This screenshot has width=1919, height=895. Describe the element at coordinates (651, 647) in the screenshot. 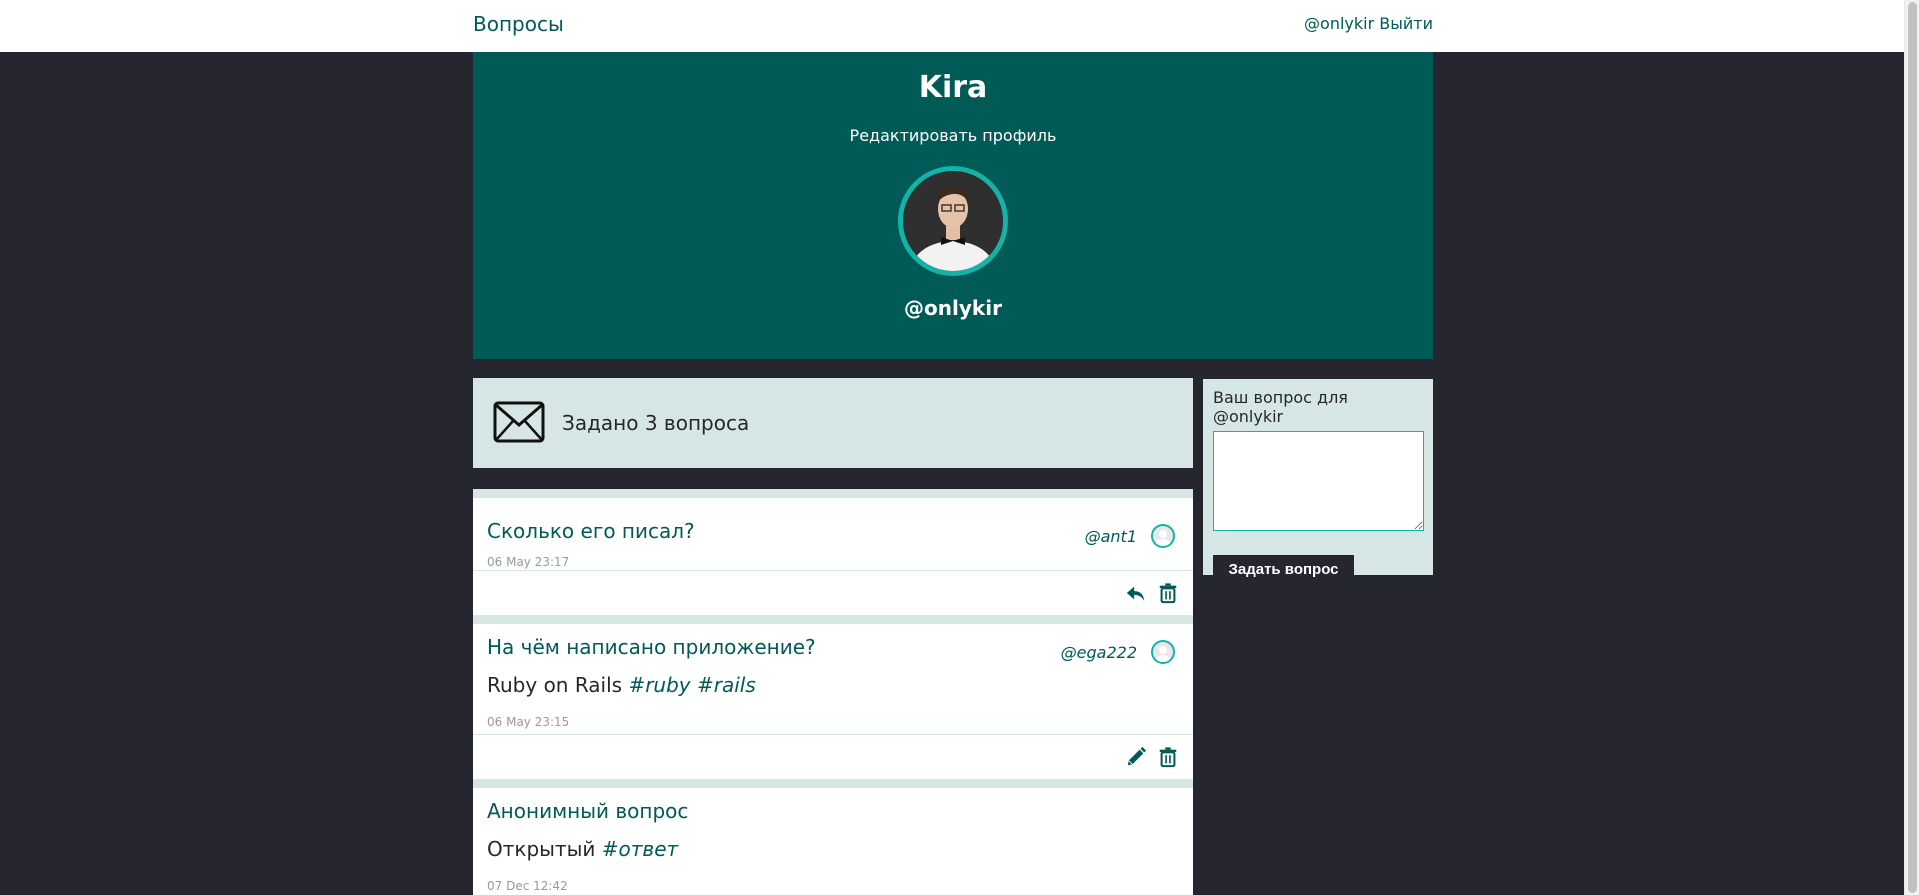

I see `question-text: На чём написано приложение?` at that location.